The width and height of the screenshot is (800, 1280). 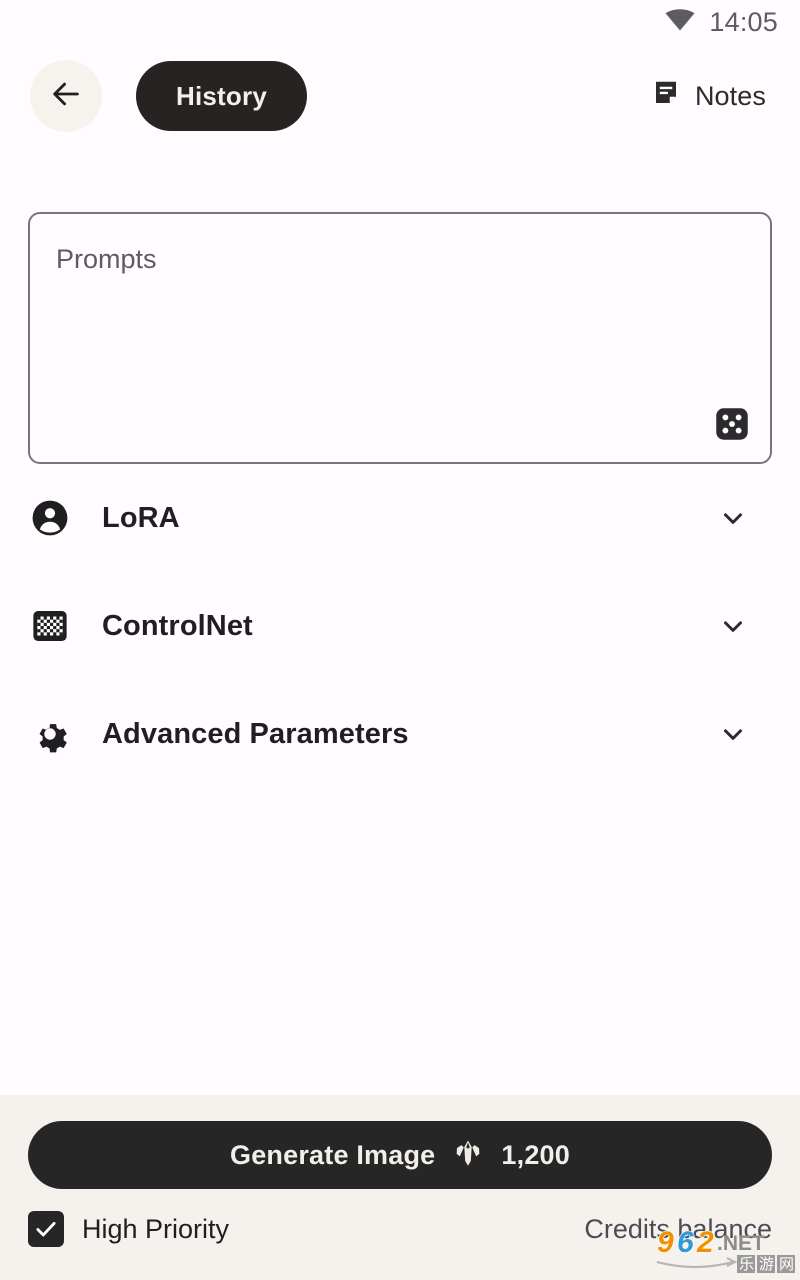 I want to click on section-controlnet-label: ControlNet, so click(x=177, y=625).